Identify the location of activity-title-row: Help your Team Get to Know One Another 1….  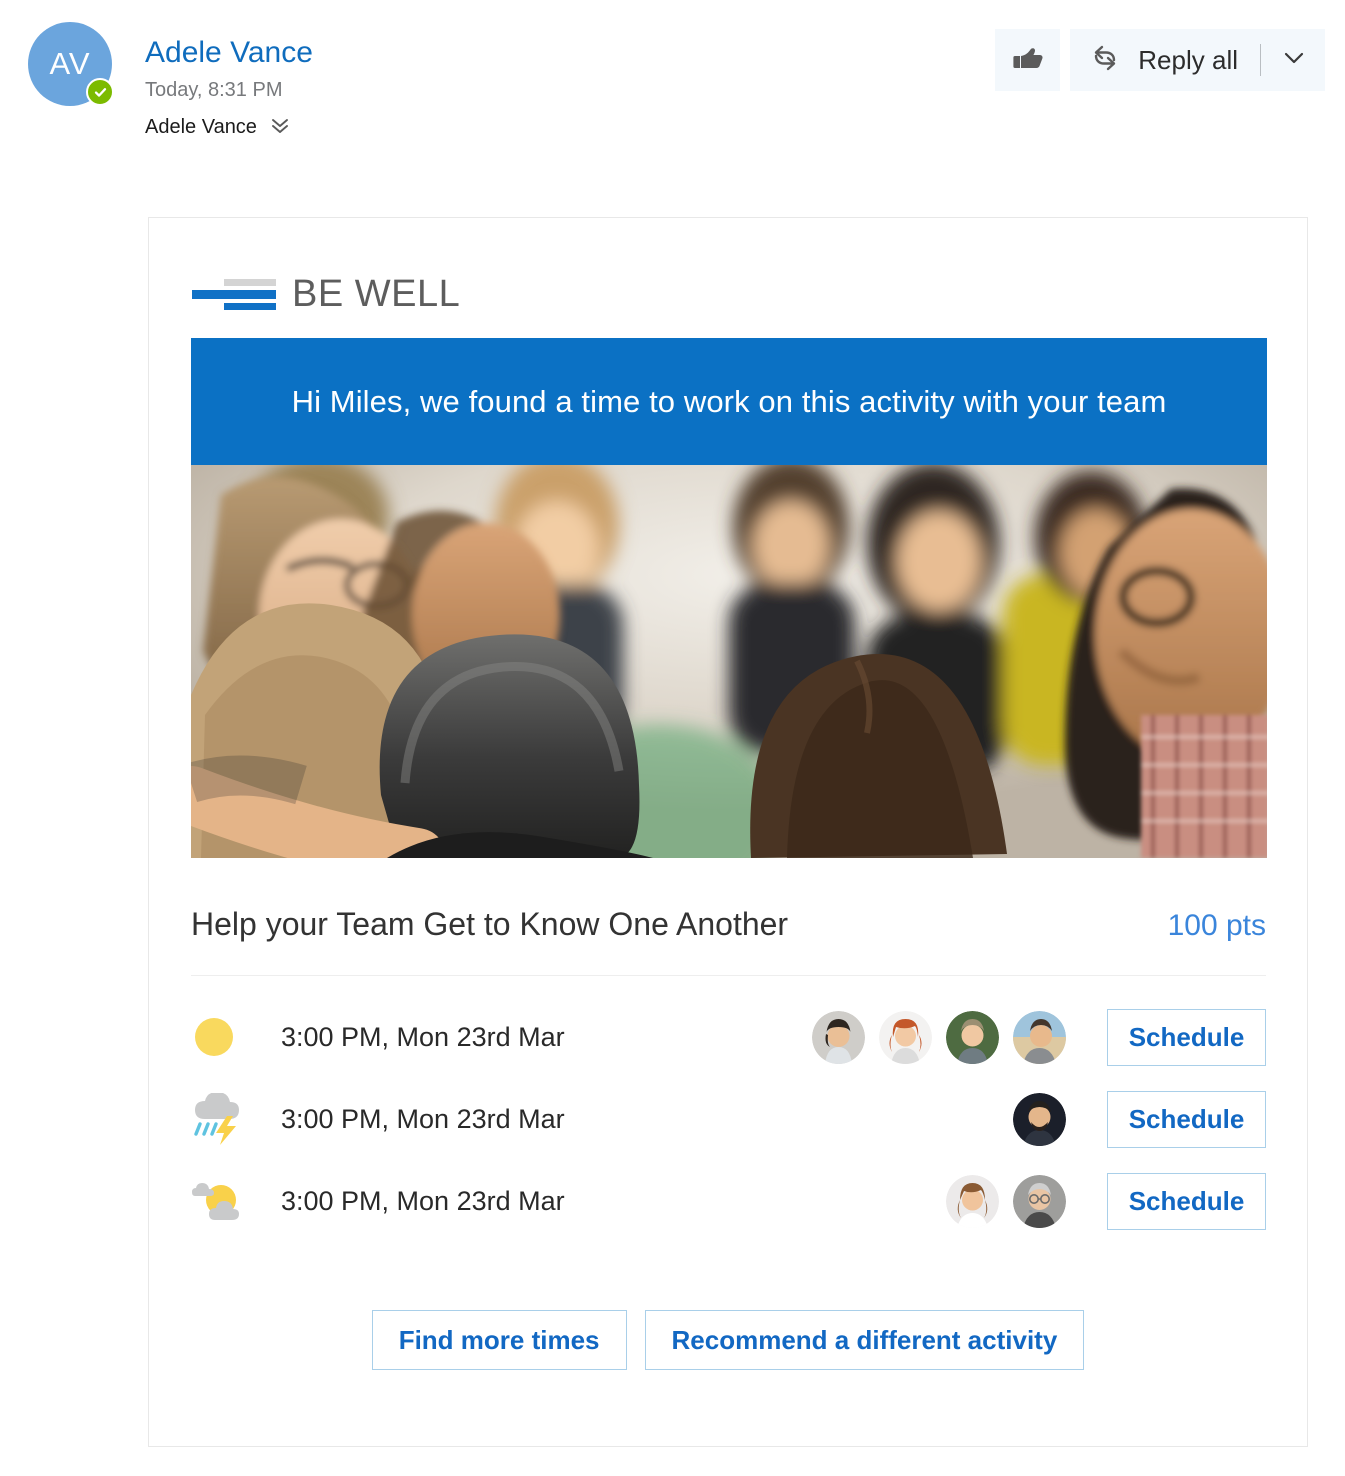
(728, 900).